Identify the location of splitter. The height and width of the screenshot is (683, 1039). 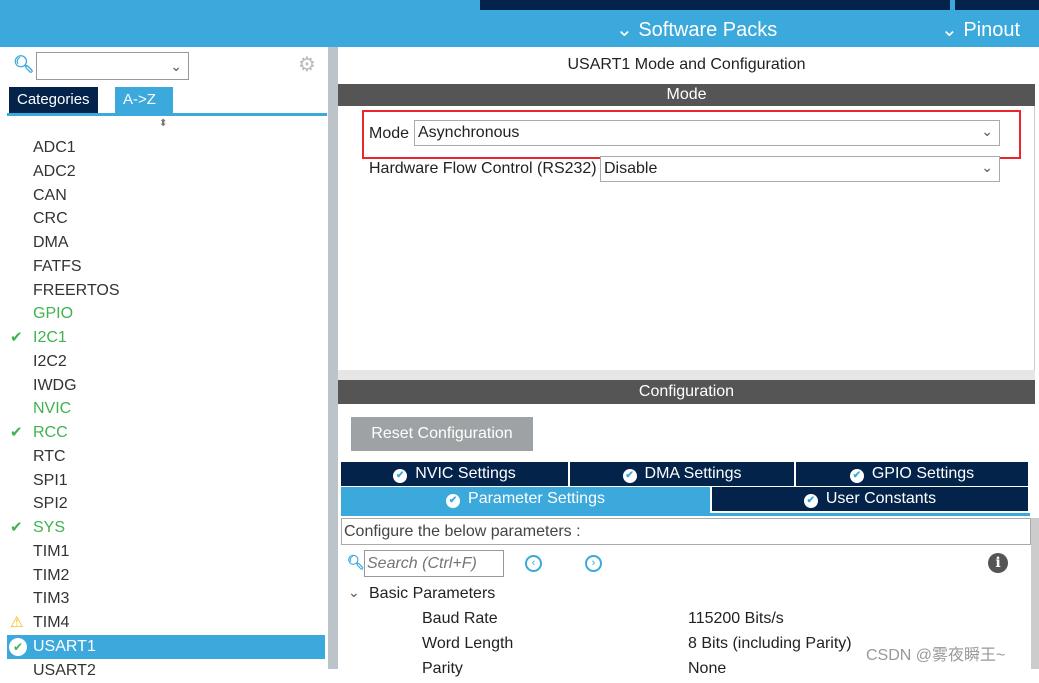
(686, 375).